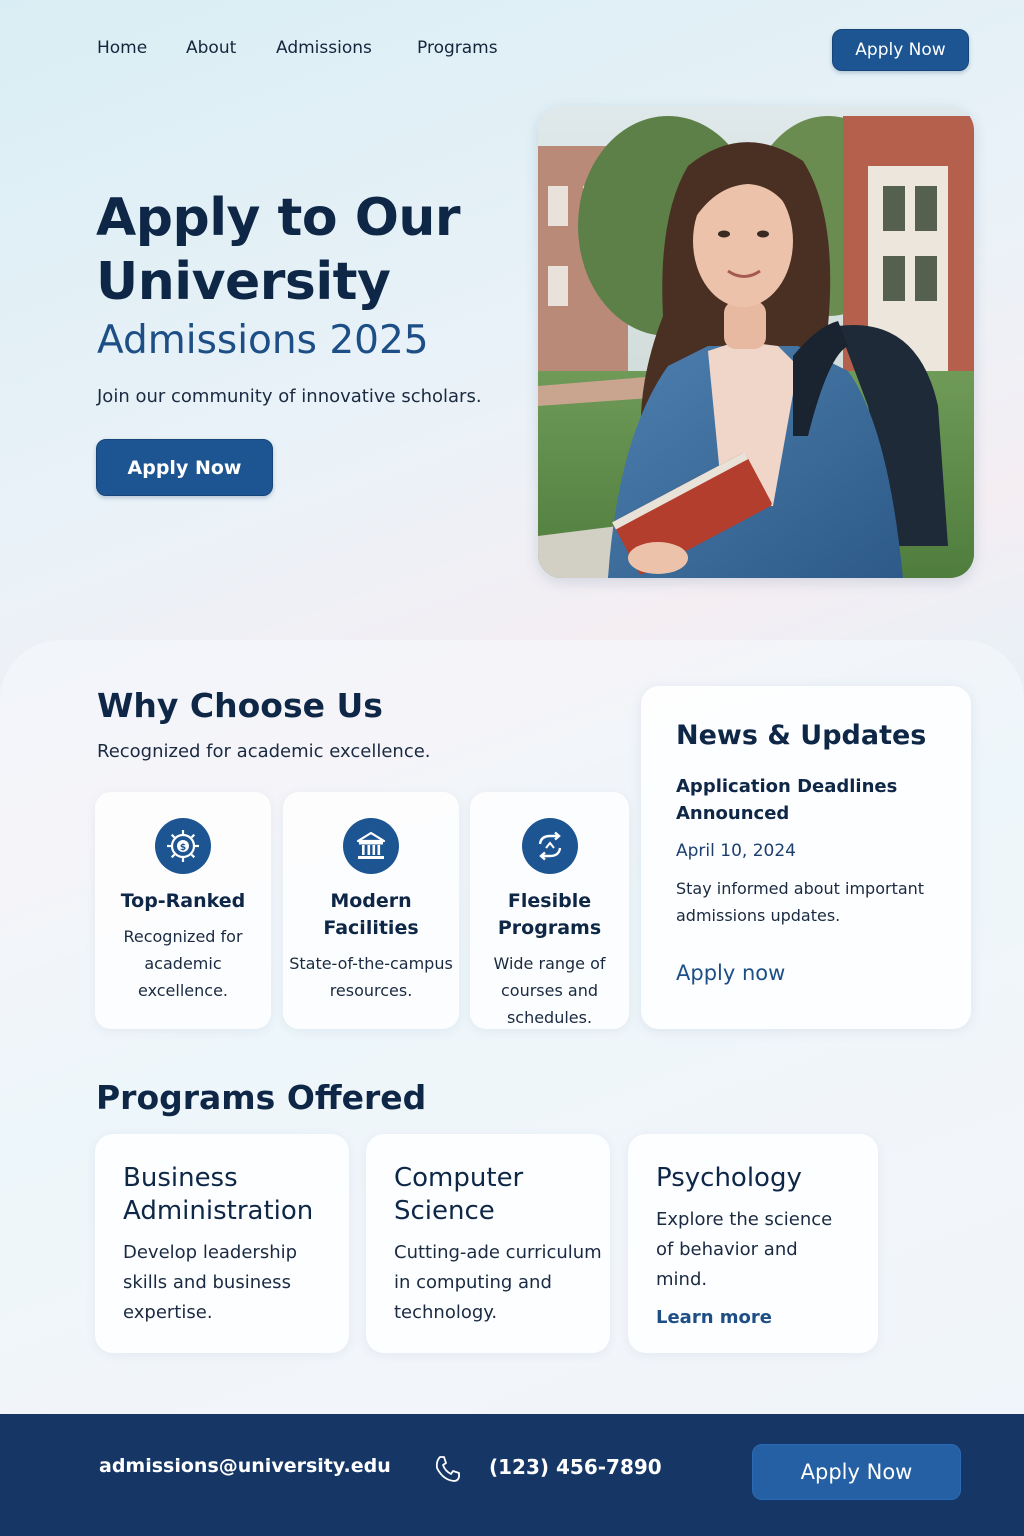 The height and width of the screenshot is (1536, 1024). What do you see at coordinates (245, 1466) in the screenshot?
I see `footer-email: admissions@university.edu` at bounding box center [245, 1466].